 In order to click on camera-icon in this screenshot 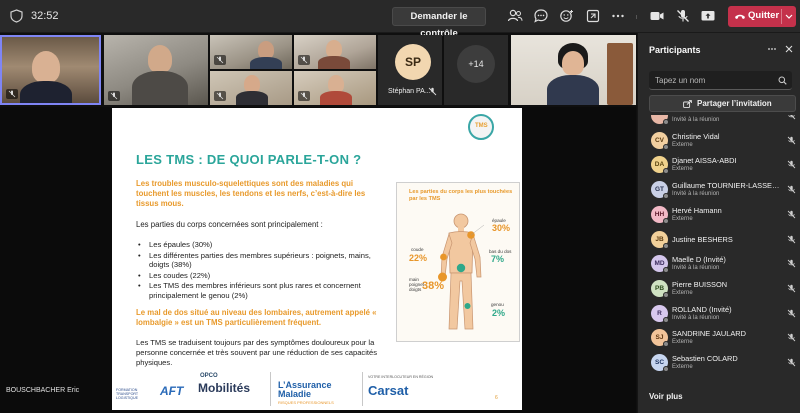, I will do `click(657, 16)`.